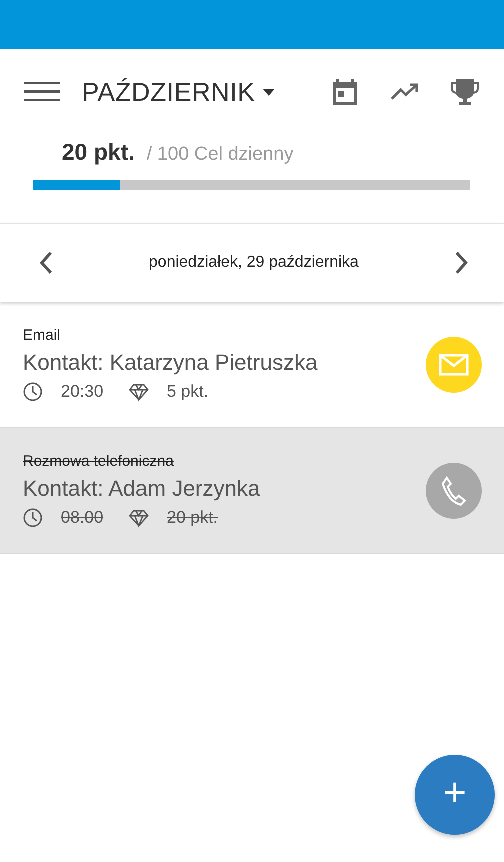 Image resolution: width=504 pixels, height=862 pixels. Describe the element at coordinates (42, 92) in the screenshot. I see `menu-icon` at that location.